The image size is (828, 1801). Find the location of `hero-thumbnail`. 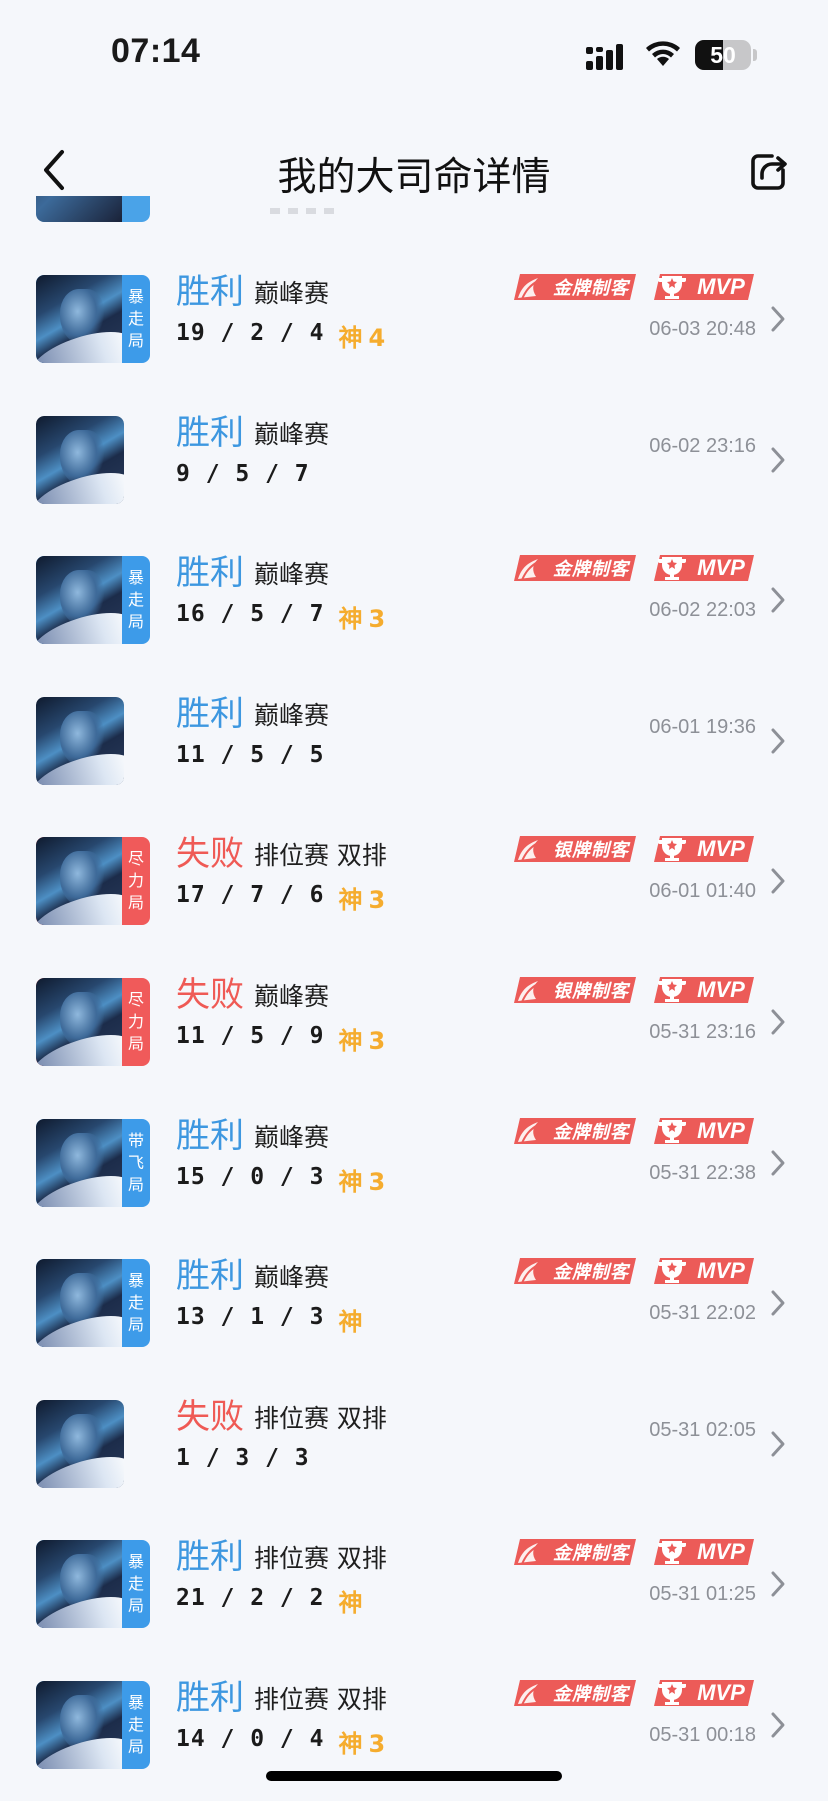

hero-thumbnail is located at coordinates (80, 1443).